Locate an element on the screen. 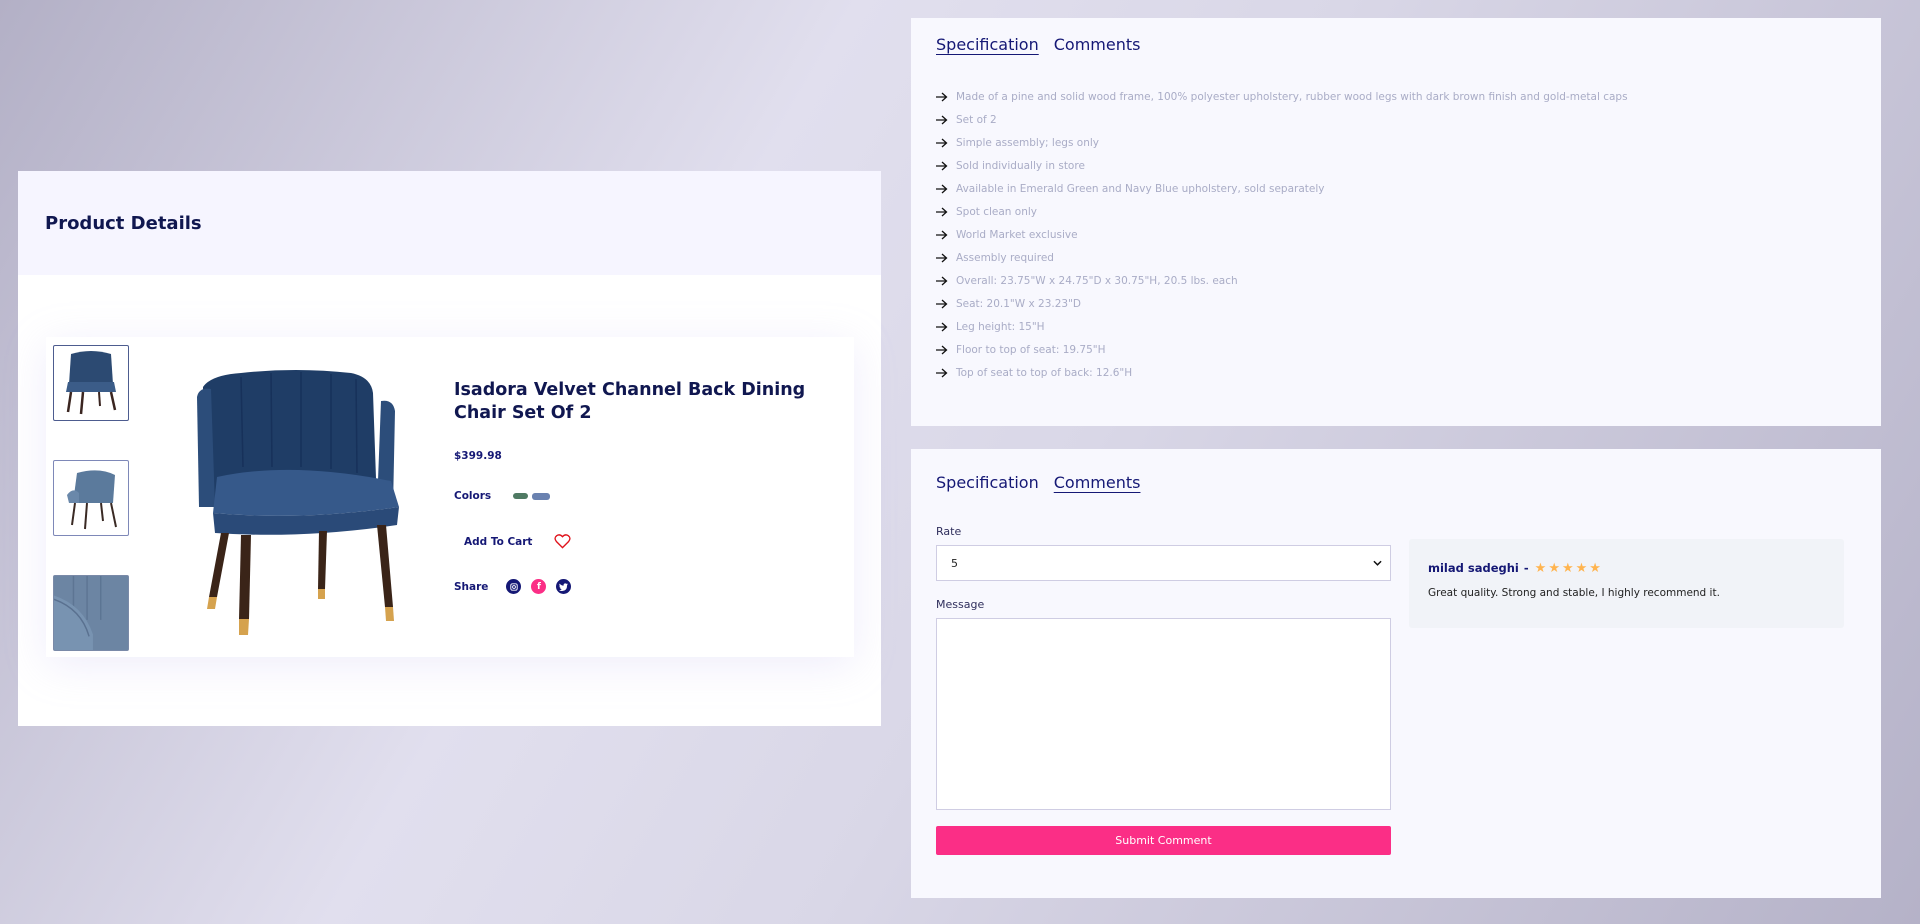  add-to-cart-button: Add To Cart is located at coordinates (498, 542).